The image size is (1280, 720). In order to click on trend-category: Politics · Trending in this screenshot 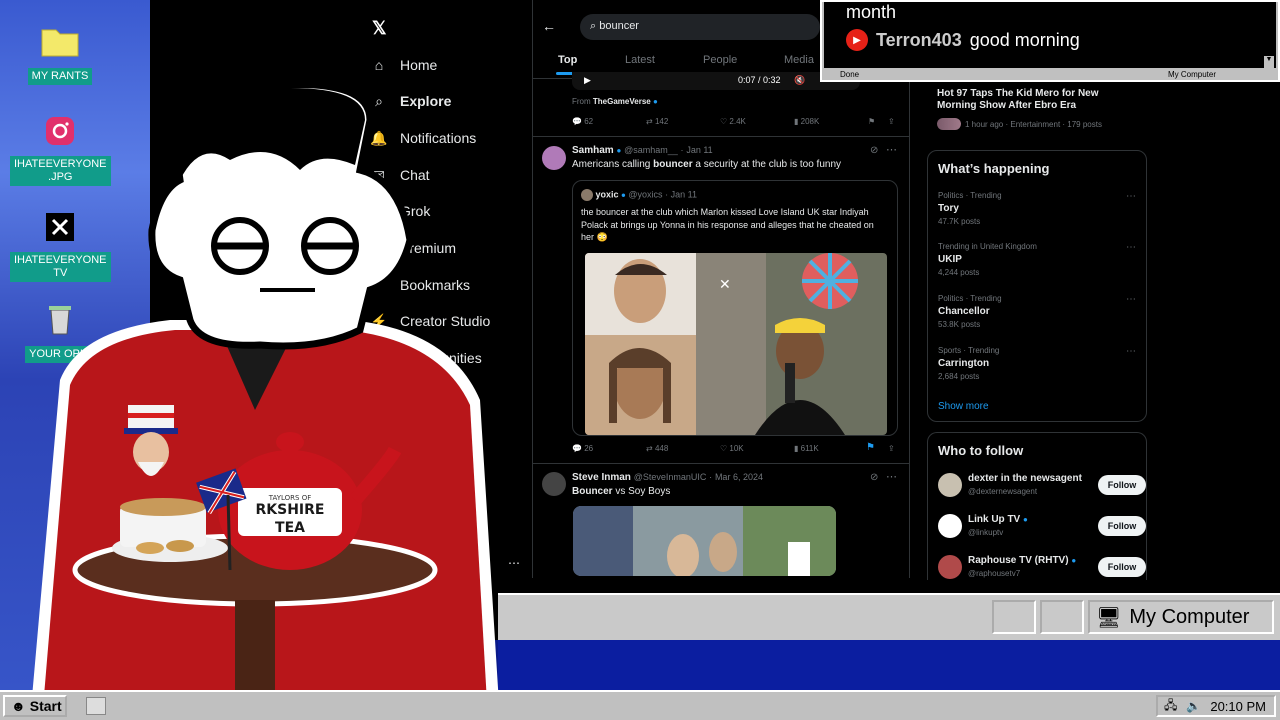, I will do `click(970, 298)`.